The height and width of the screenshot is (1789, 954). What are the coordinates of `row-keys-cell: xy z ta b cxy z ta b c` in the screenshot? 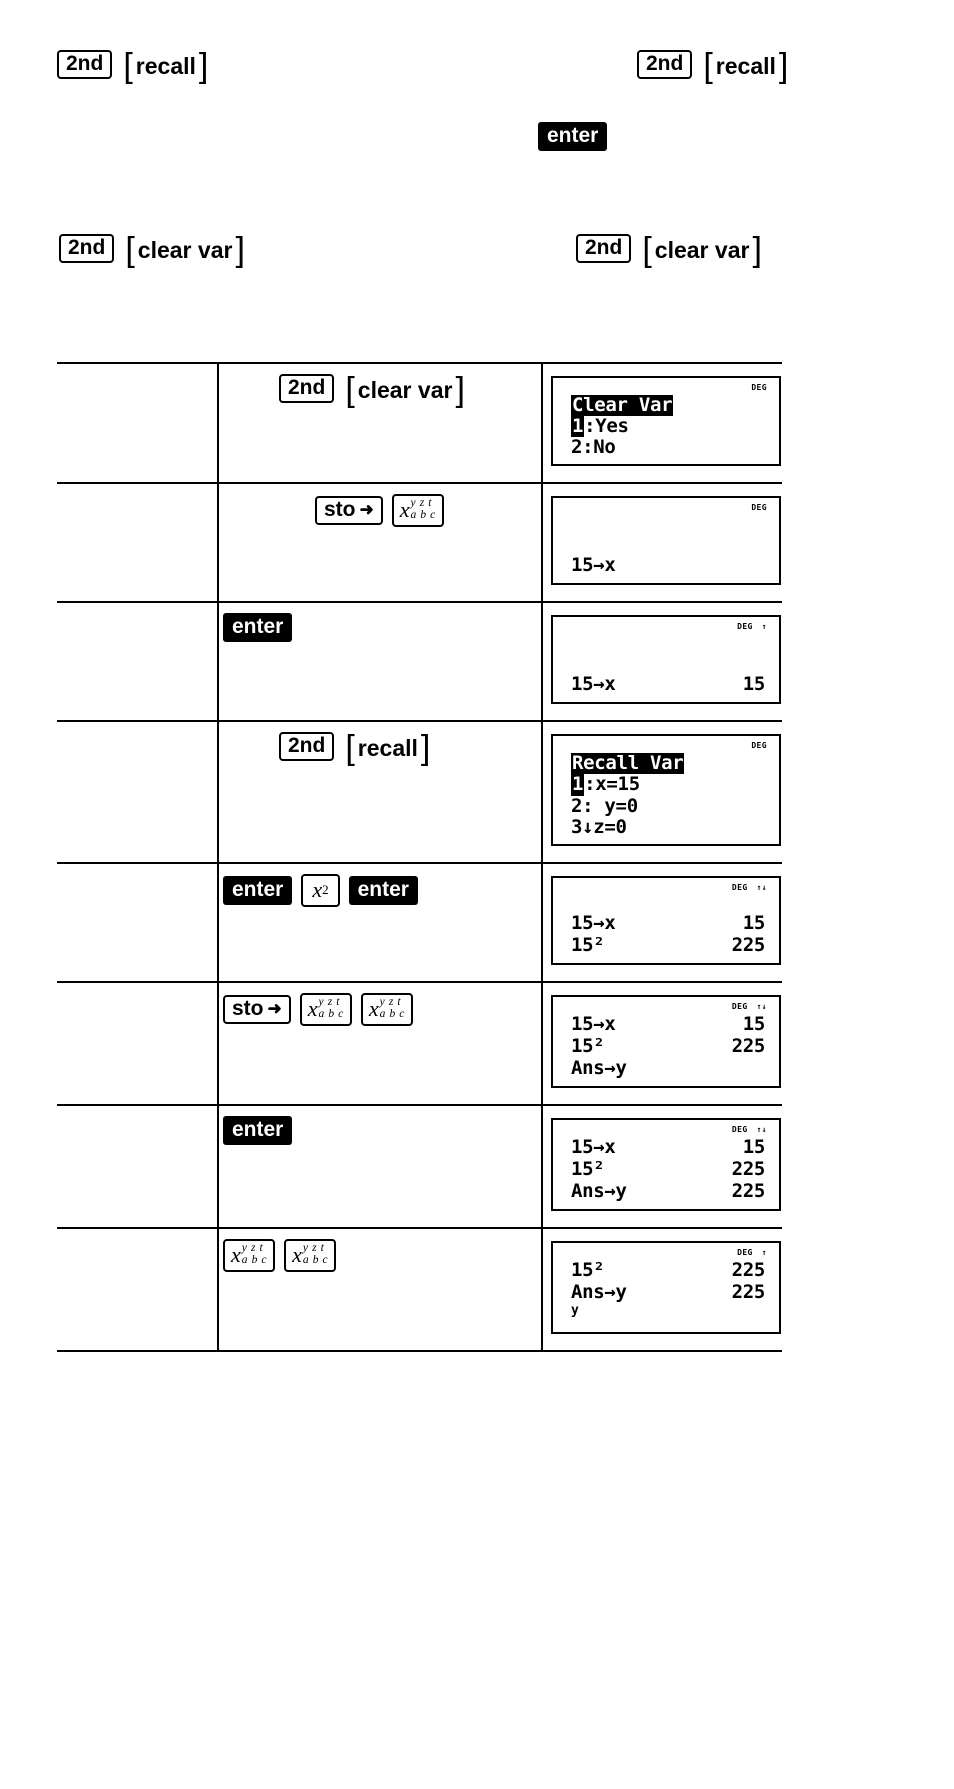 It's located at (380, 1290).